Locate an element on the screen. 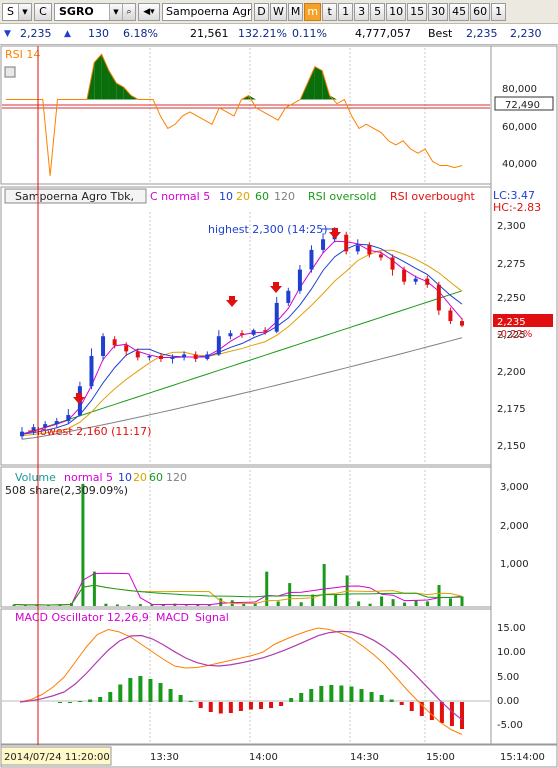 The image size is (558, 768). price-axis-label: 2,150 is located at coordinates (511, 446).